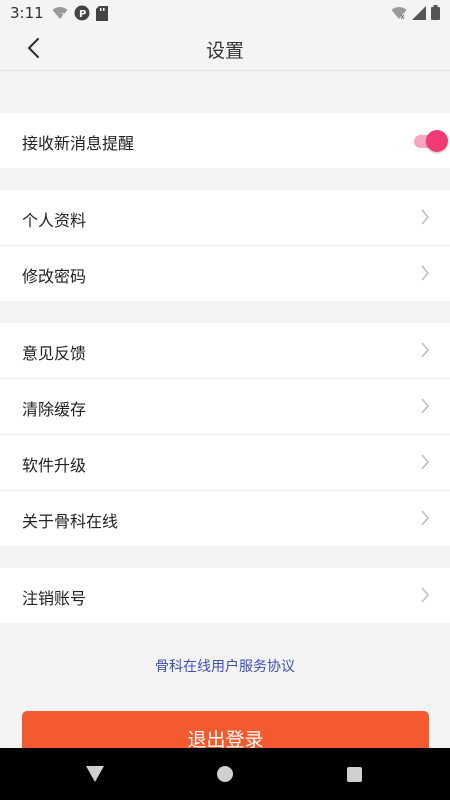  I want to click on battery-icon, so click(435, 12).